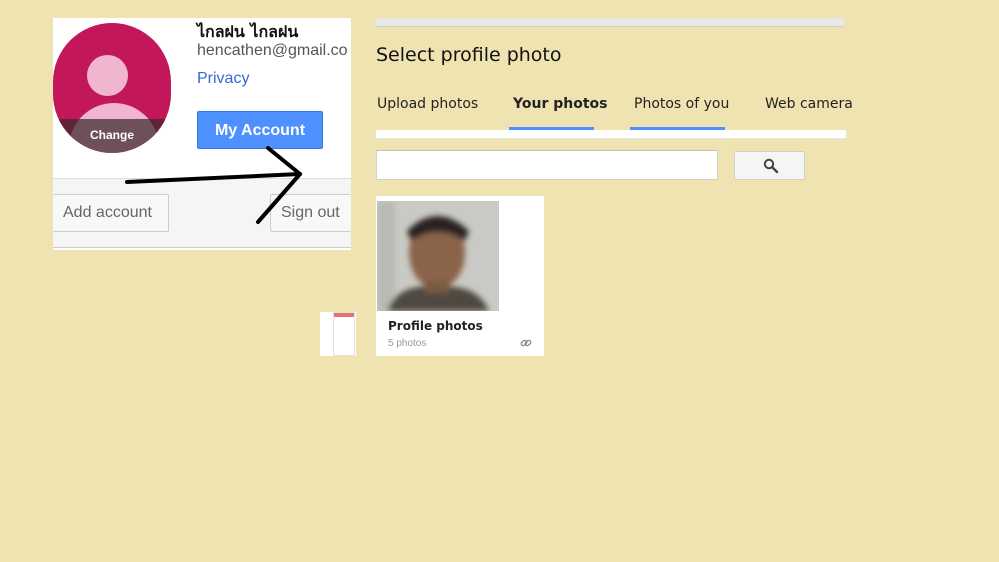 This screenshot has height=562, width=999. What do you see at coordinates (260, 130) in the screenshot?
I see `my-account-button: My Account` at bounding box center [260, 130].